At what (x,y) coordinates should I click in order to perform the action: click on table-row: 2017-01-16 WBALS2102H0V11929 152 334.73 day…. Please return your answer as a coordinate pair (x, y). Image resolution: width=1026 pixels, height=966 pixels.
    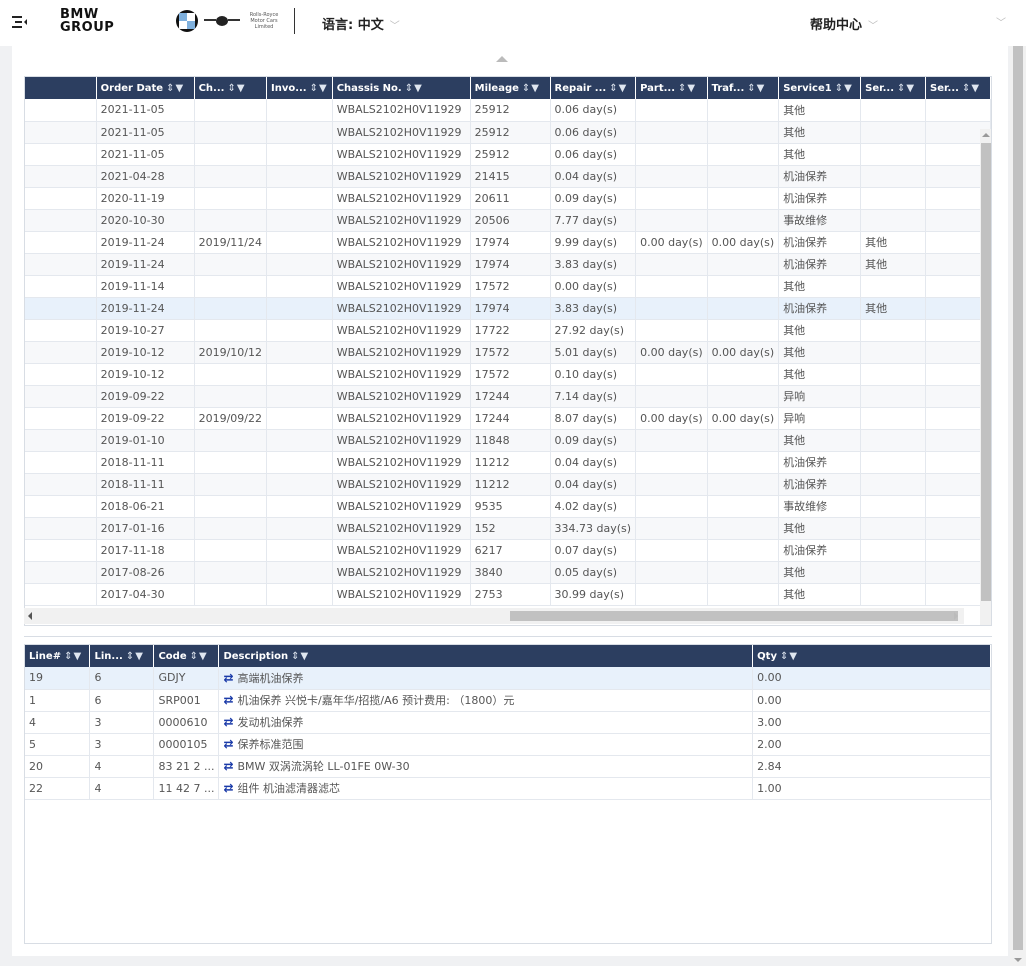
    Looking at the image, I should click on (508, 528).